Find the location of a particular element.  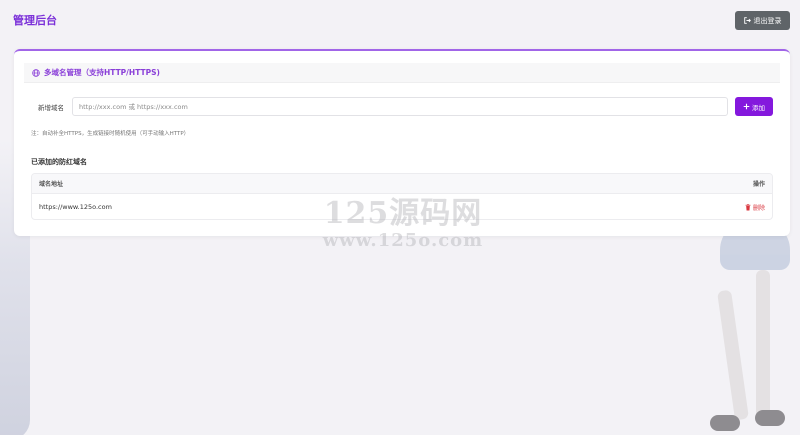

column-action: 操作 is located at coordinates (758, 184).